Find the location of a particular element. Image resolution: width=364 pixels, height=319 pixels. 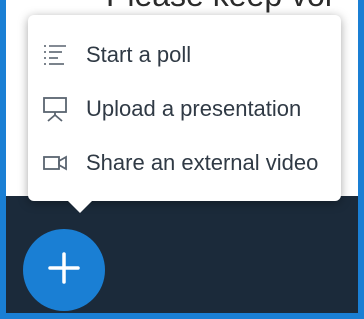

upload-presentation-label: Upload a presentation is located at coordinates (194, 108).